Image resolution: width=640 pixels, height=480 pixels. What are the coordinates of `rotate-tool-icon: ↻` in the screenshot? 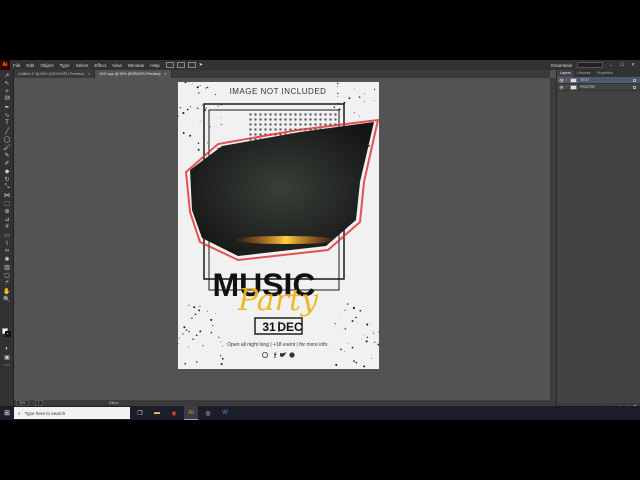 It's located at (7, 179).